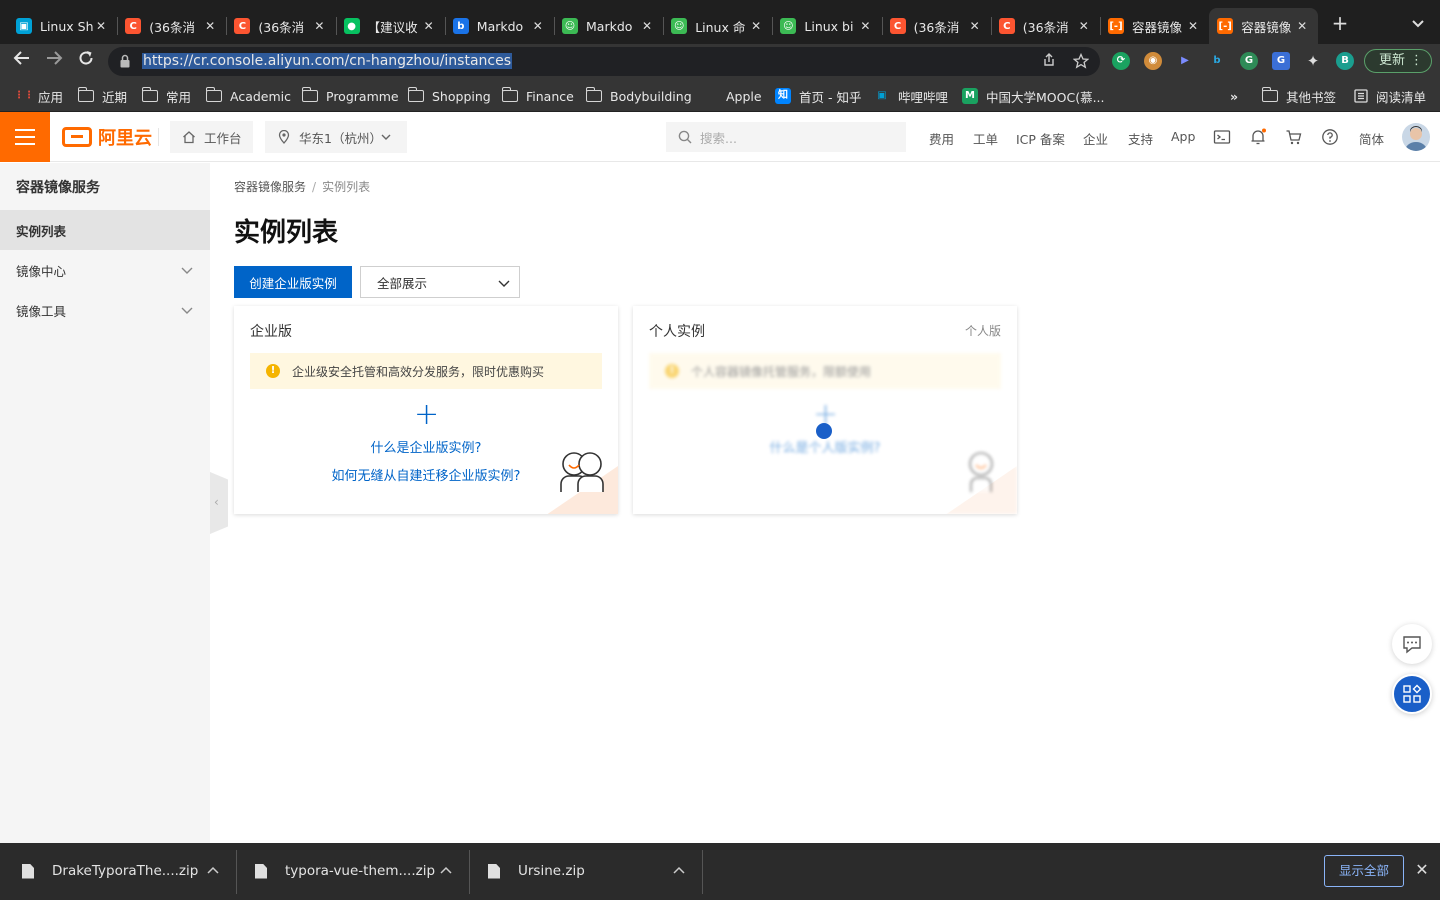 The width and height of the screenshot is (1440, 900). Describe the element at coordinates (608, 26) in the screenshot. I see `browser-tab: ☺ Markdo ✕` at that location.